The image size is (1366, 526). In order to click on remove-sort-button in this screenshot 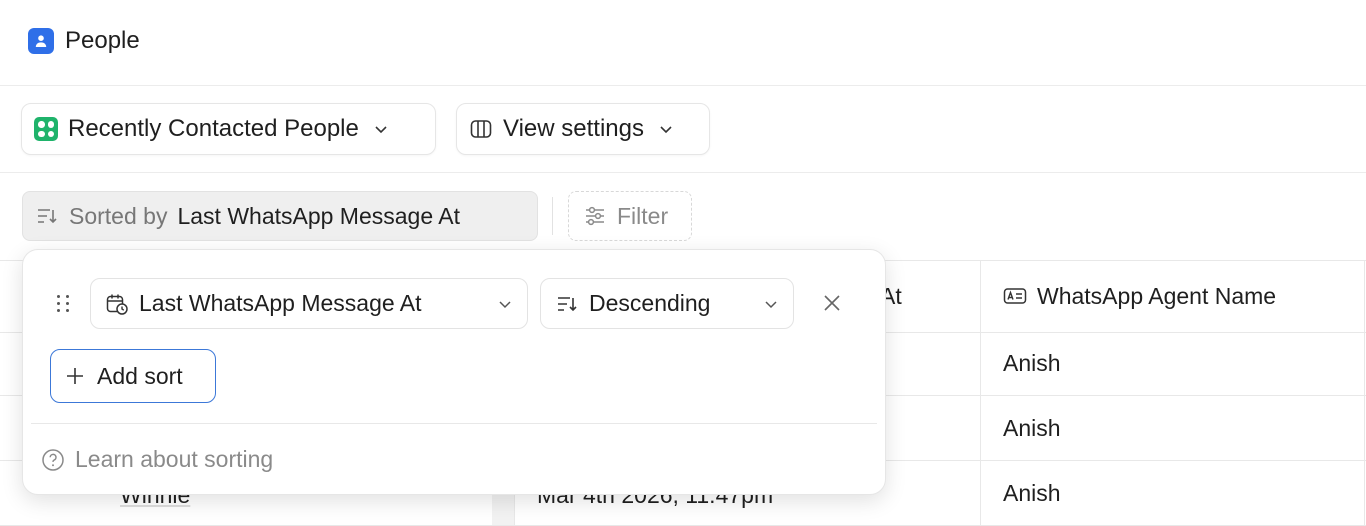, I will do `click(832, 303)`.